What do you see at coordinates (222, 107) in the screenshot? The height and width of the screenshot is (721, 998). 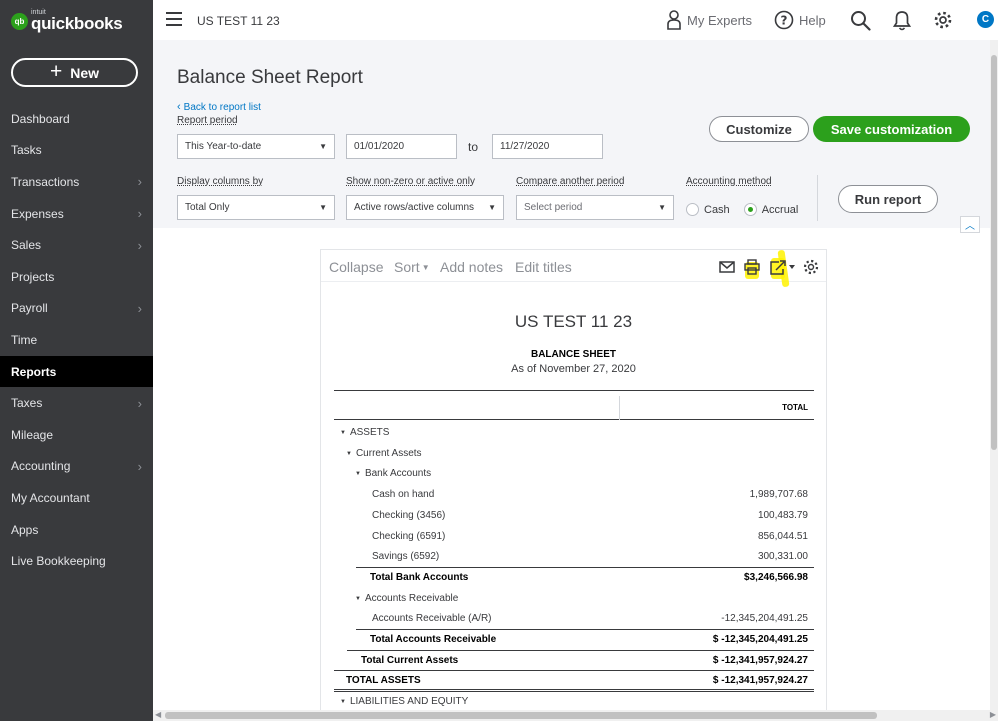 I see `back-link-label: Back to report list` at bounding box center [222, 107].